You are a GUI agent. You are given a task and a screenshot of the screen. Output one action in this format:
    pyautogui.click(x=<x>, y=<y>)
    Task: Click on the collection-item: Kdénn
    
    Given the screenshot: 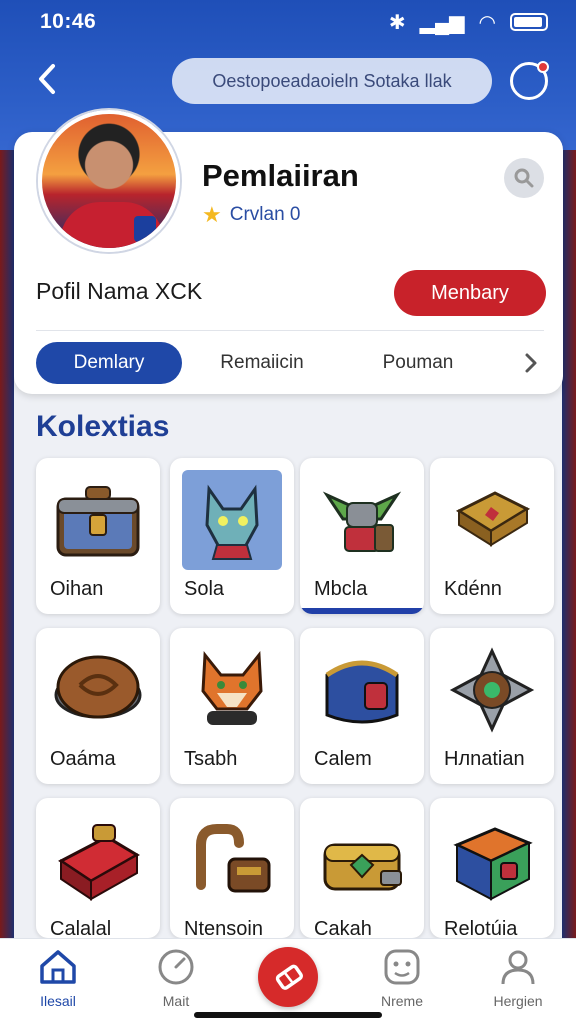 What is the action you would take?
    pyautogui.click(x=492, y=536)
    